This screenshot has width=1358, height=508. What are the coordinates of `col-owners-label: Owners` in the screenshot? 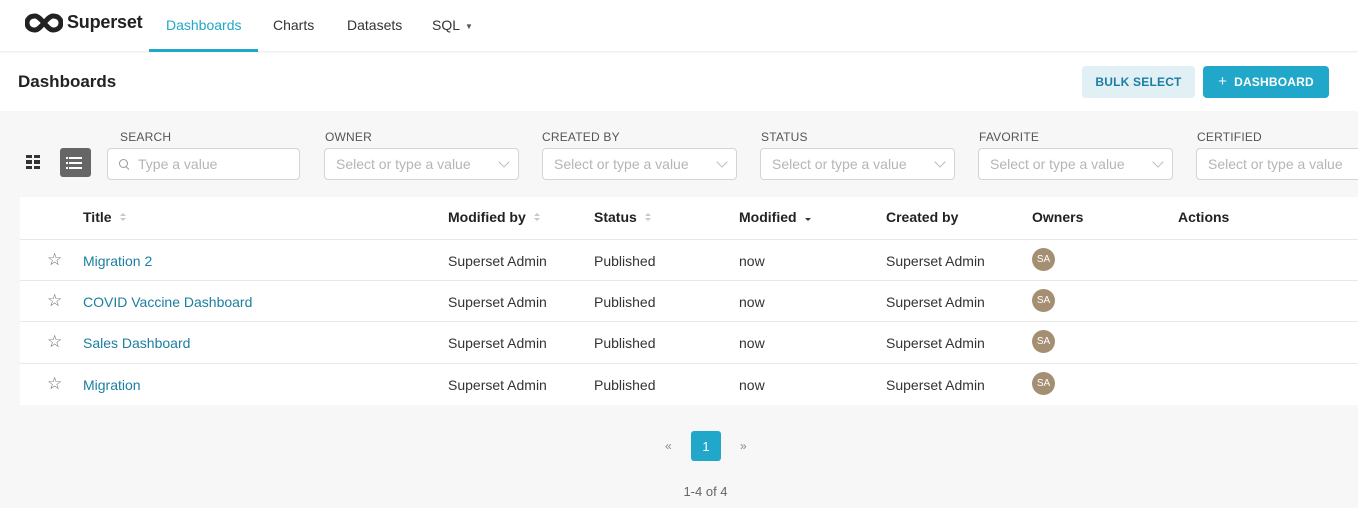 It's located at (1058, 217).